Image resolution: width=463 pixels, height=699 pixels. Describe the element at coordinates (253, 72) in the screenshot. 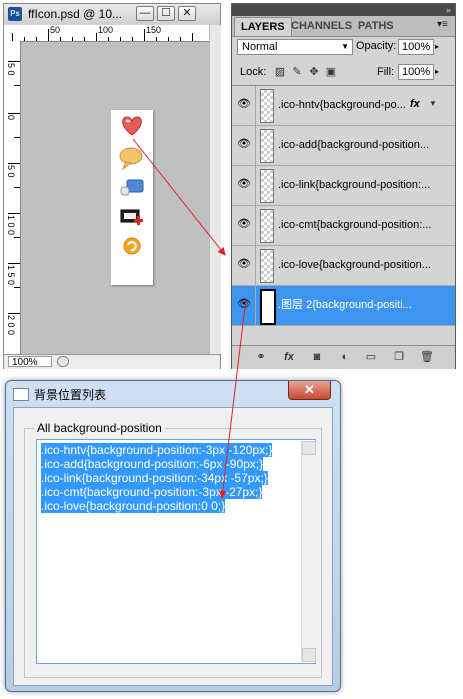

I see `lock-label: Lock:` at that location.